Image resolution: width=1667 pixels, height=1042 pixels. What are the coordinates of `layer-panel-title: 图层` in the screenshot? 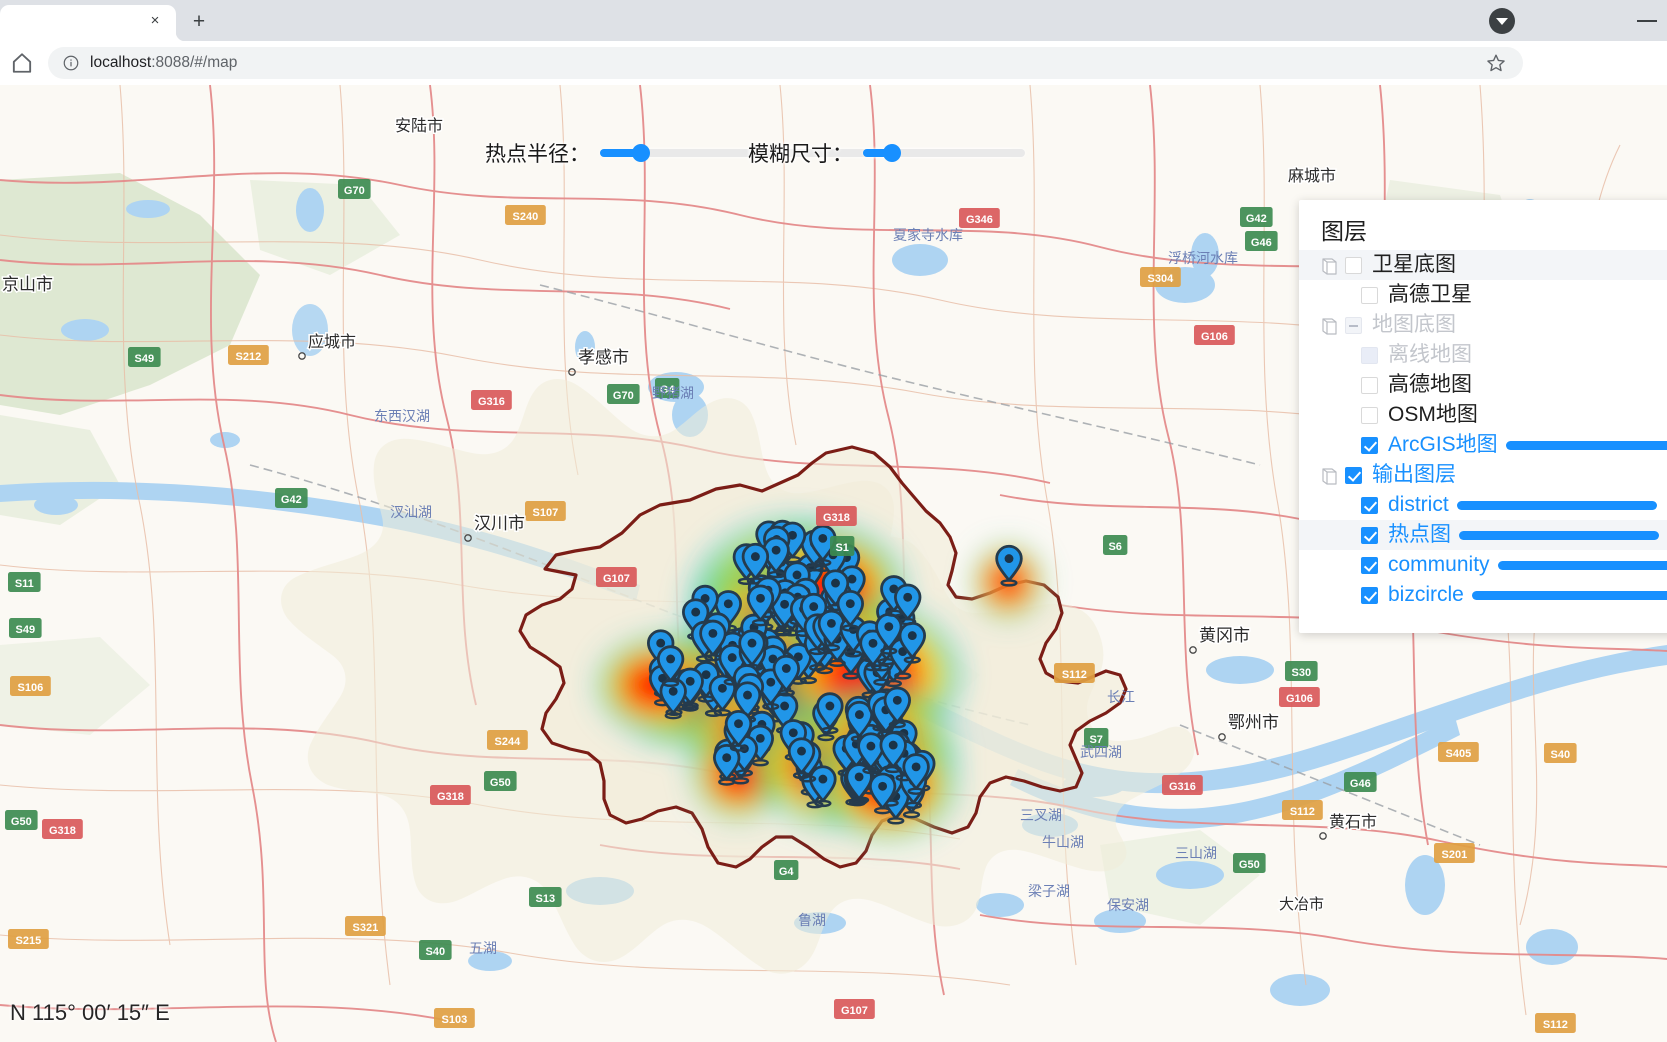 It's located at (1344, 231).